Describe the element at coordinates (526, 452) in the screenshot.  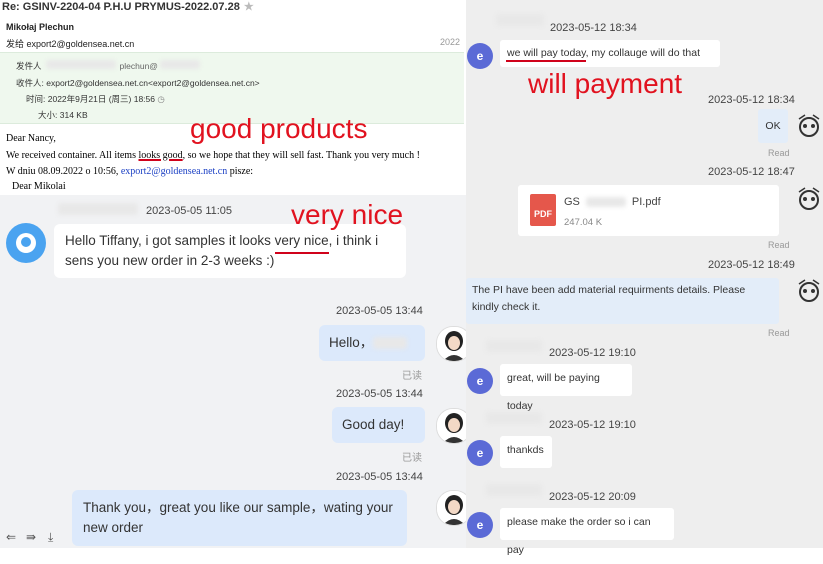
I see `message-bubble: thankds` at that location.